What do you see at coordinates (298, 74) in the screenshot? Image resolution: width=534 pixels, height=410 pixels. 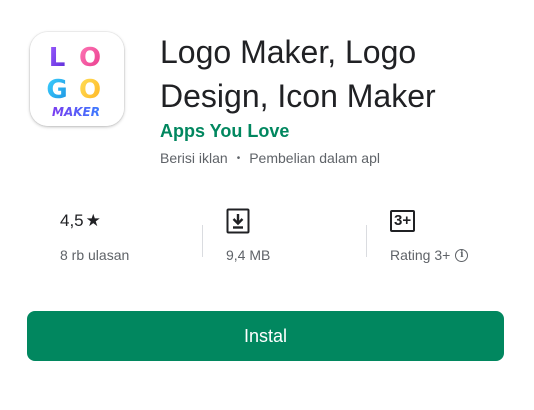 I see `app-title: Logo Maker, Logo Design, Icon Maker` at bounding box center [298, 74].